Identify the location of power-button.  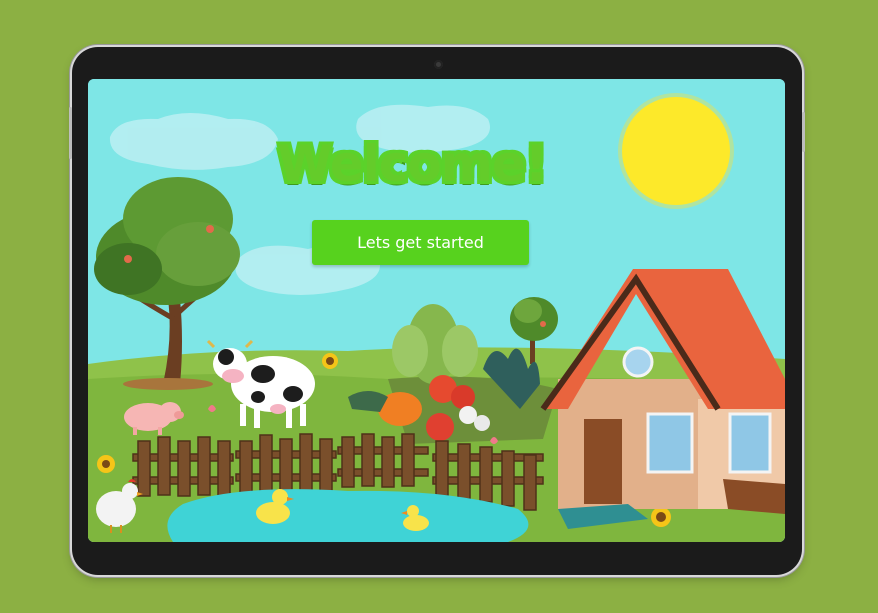
(803, 132).